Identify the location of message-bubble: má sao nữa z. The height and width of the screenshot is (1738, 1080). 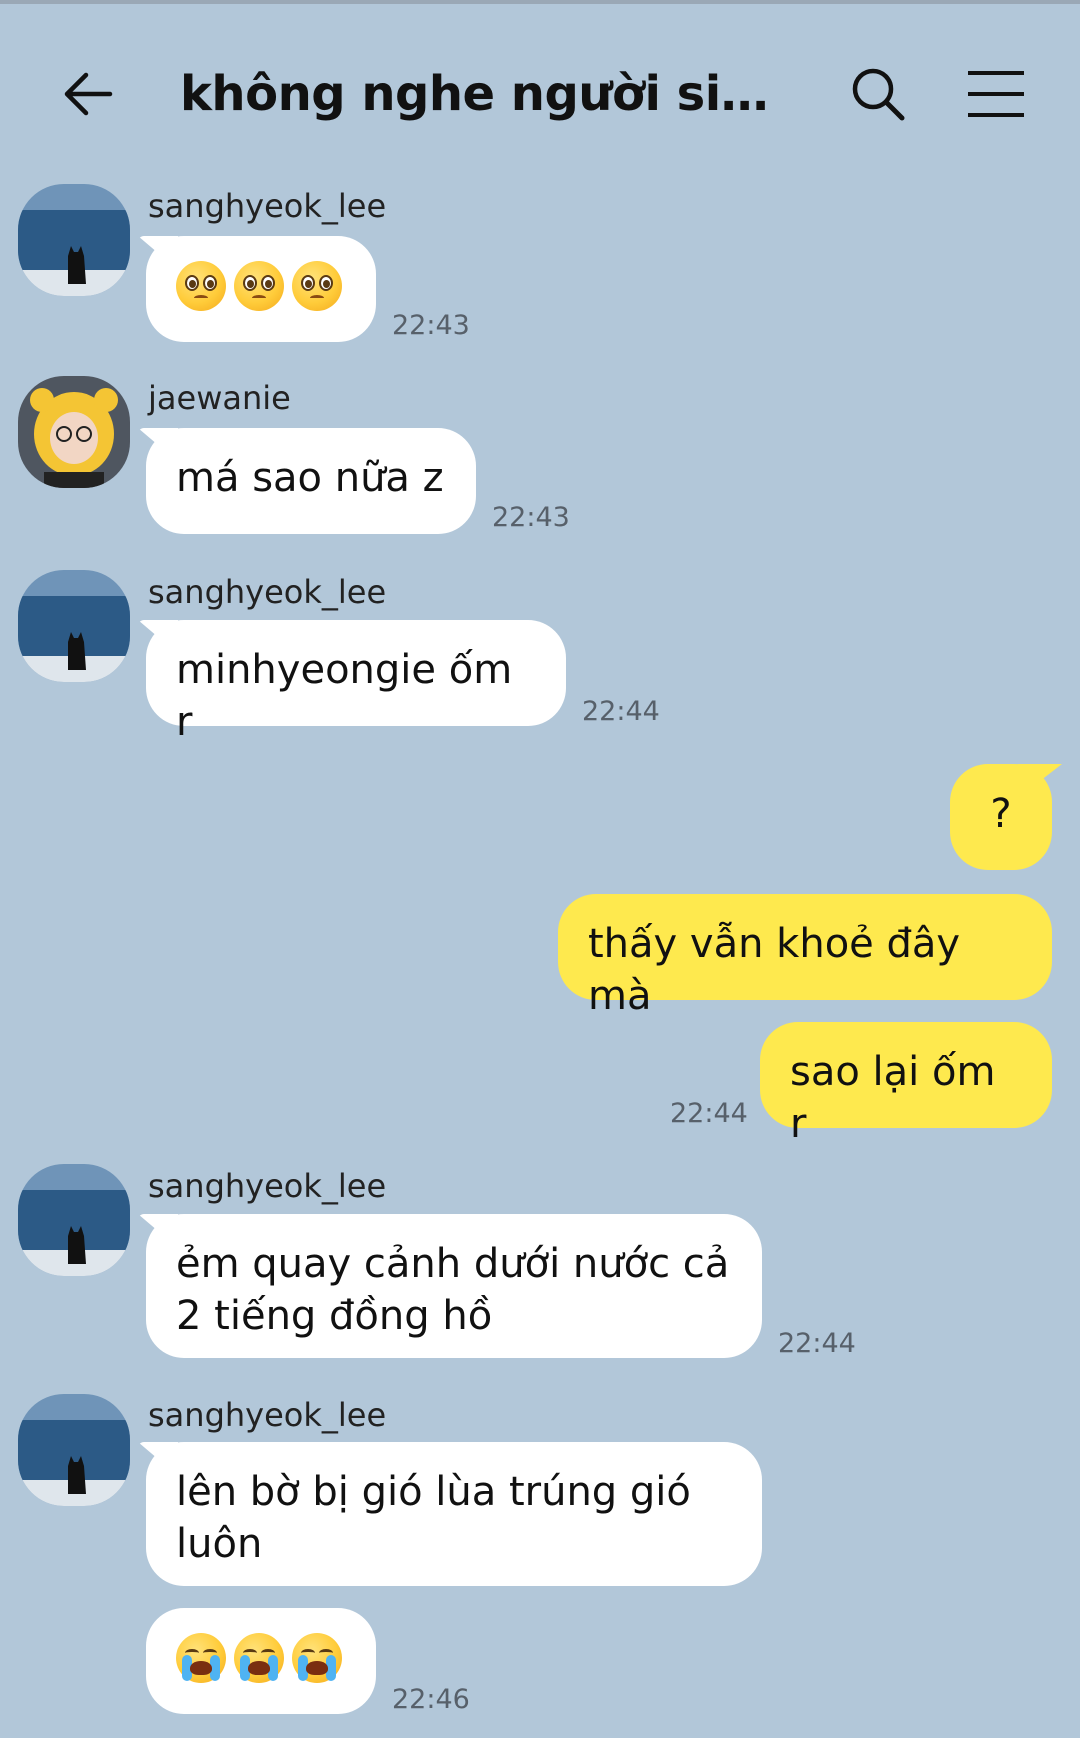
(311, 481).